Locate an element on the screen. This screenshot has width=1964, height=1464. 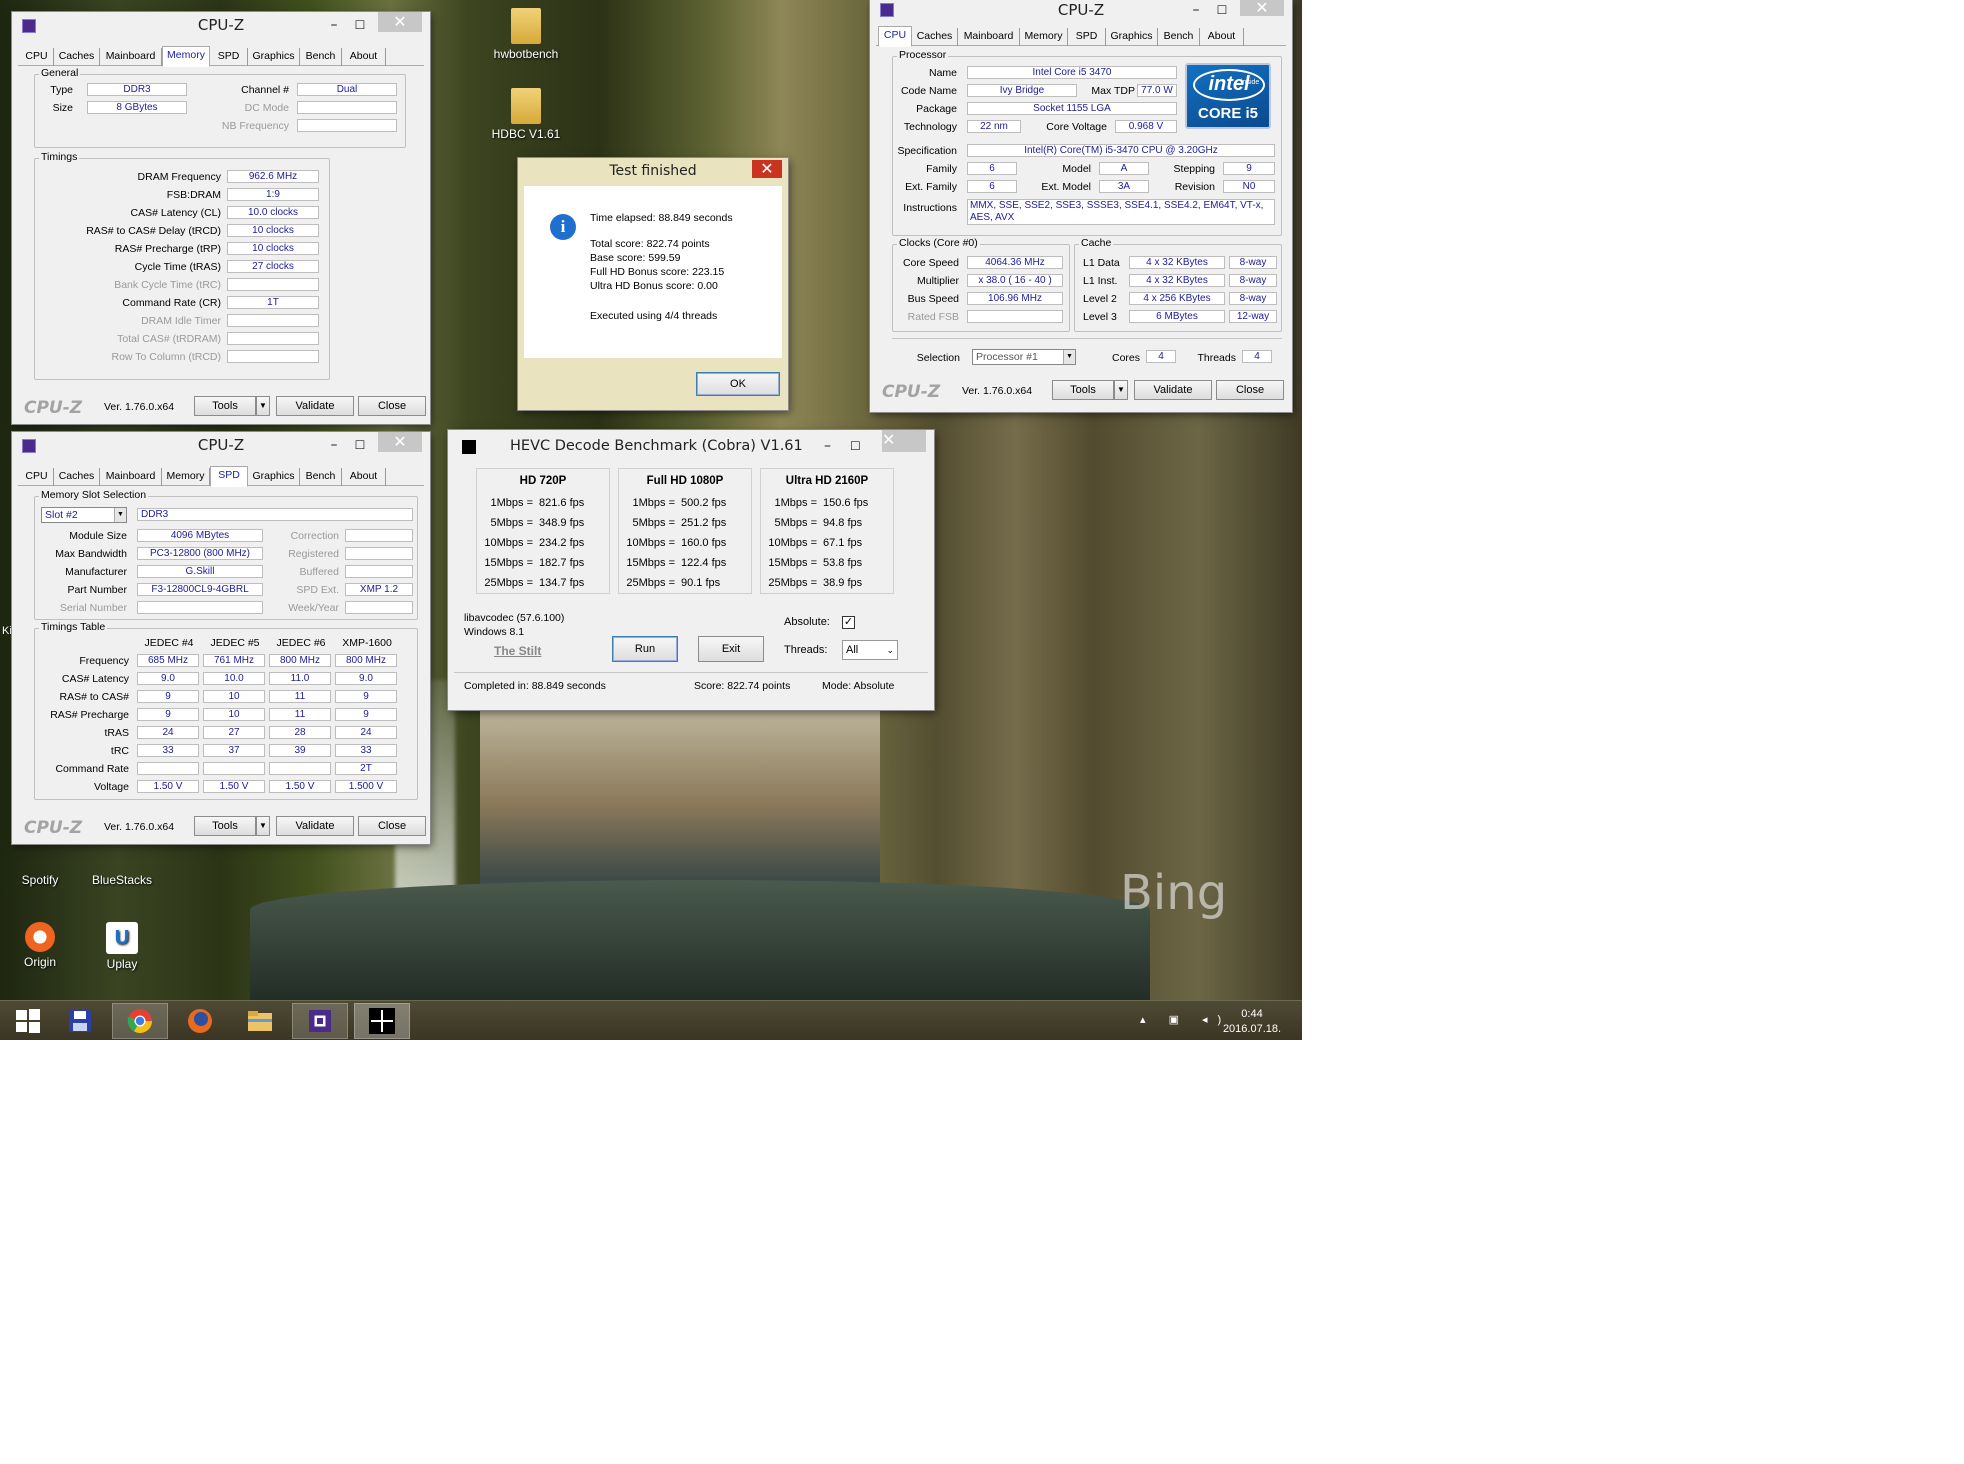
absolute-checkbox: ✓ is located at coordinates (848, 622).